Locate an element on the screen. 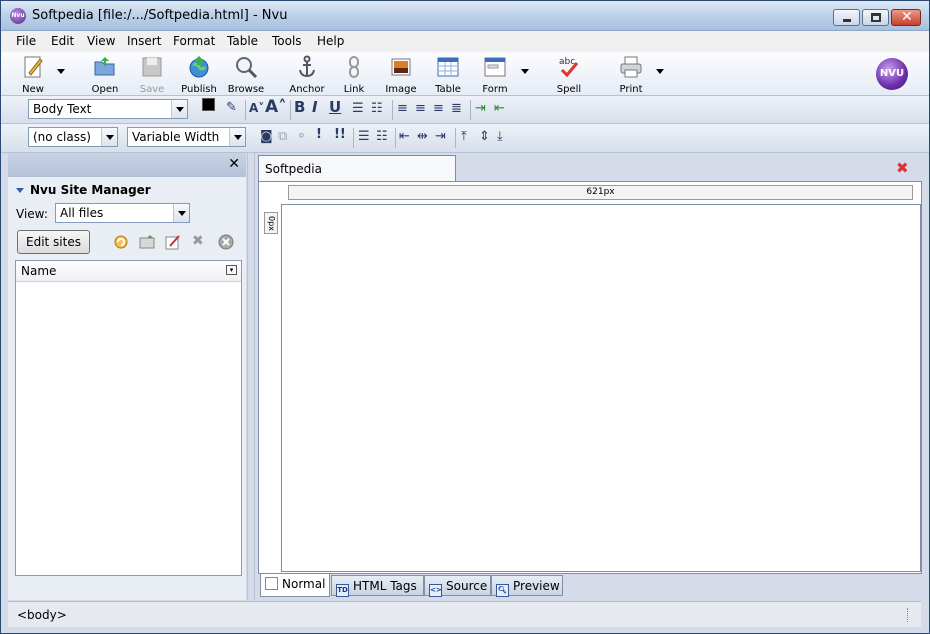 The height and width of the screenshot is (634, 930). resize-grip-icon is located at coordinates (913, 615).